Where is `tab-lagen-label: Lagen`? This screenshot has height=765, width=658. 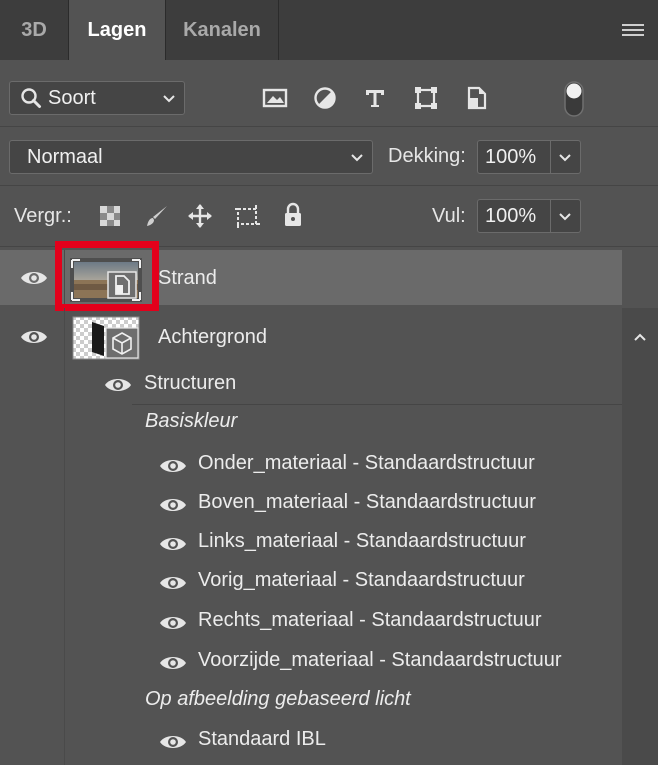 tab-lagen-label: Lagen is located at coordinates (117, 29).